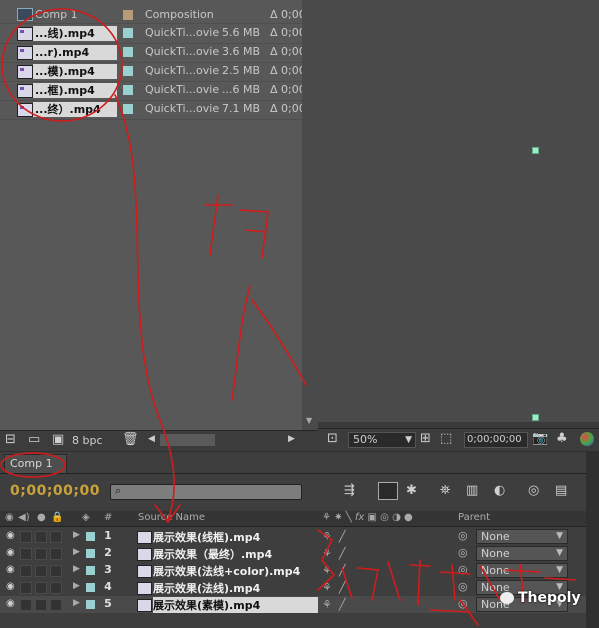  Describe the element at coordinates (411, 490) in the screenshot. I see `draft-3d-icon: ✱` at that location.